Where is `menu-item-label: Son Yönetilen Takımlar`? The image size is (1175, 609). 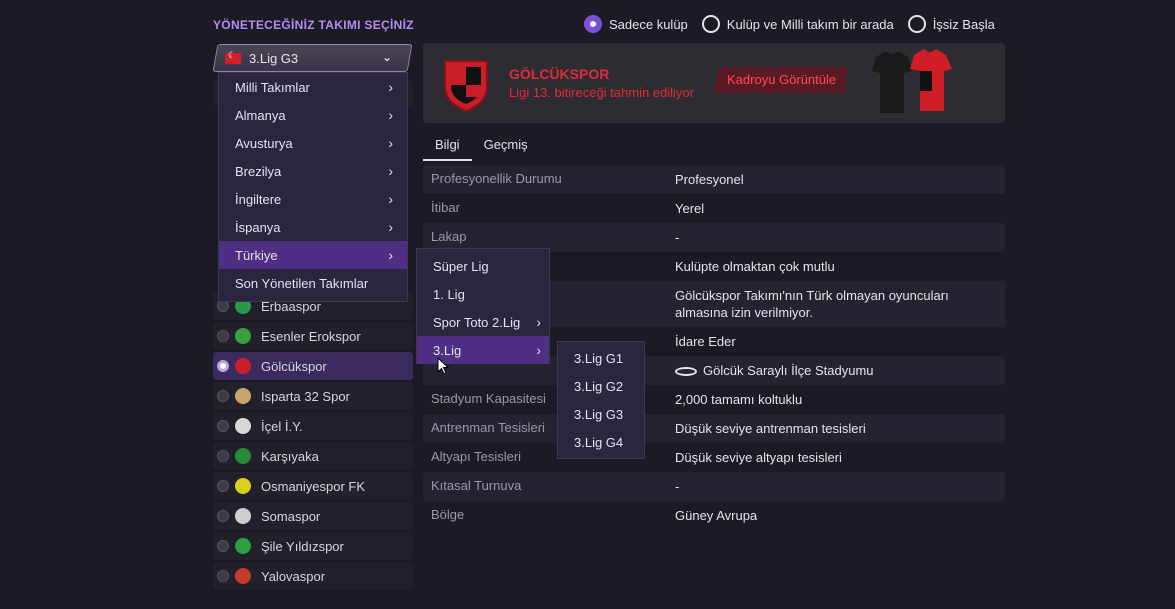 menu-item-label: Son Yönetilen Takımlar is located at coordinates (302, 283).